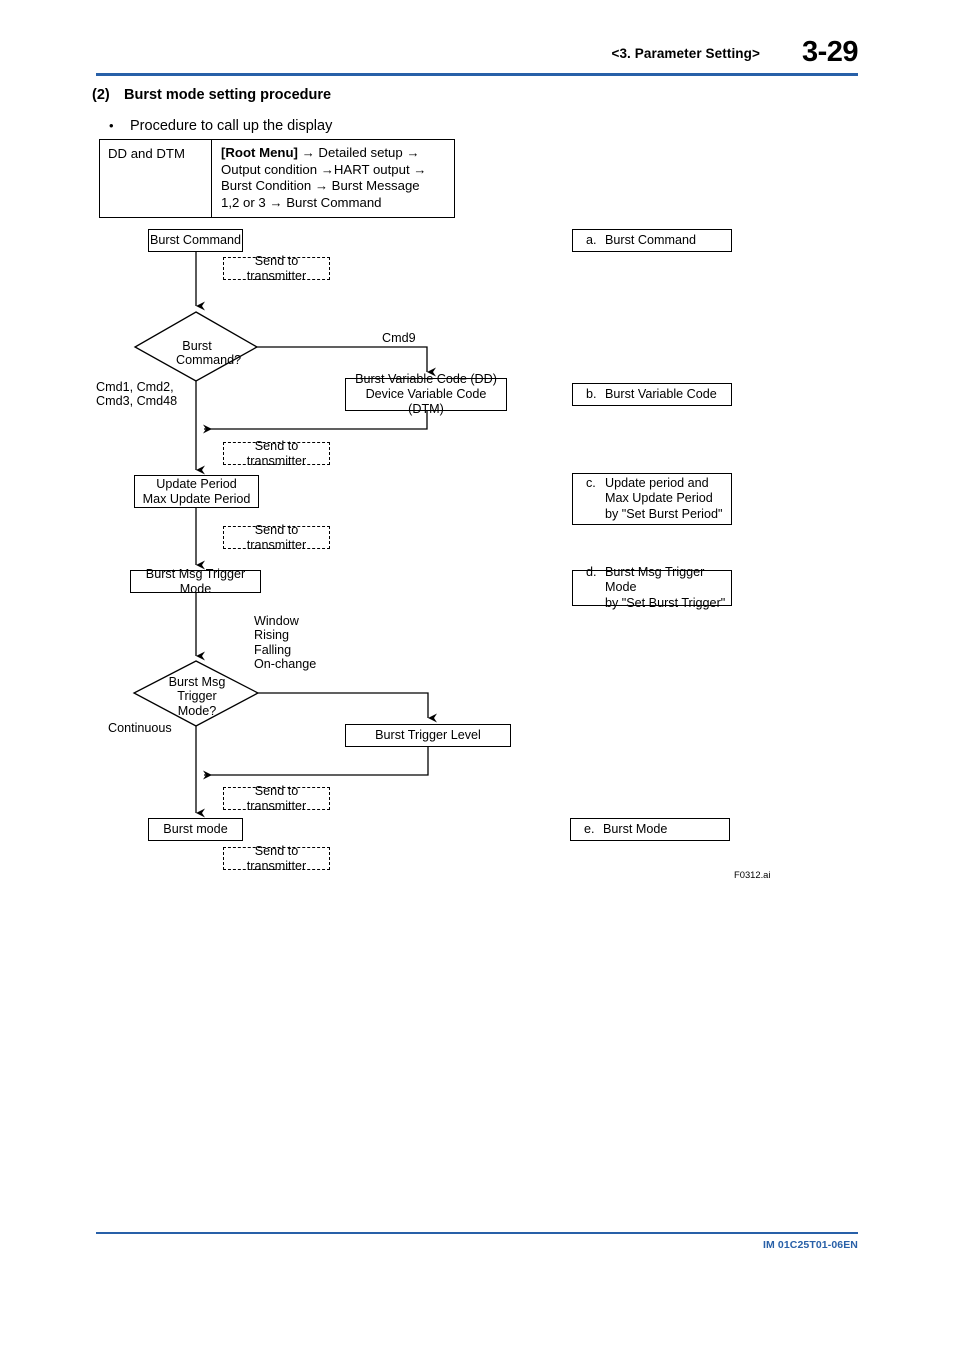 This screenshot has height=1350, width=954. I want to click on reference-box-e: e. Burst Mode, so click(650, 829).